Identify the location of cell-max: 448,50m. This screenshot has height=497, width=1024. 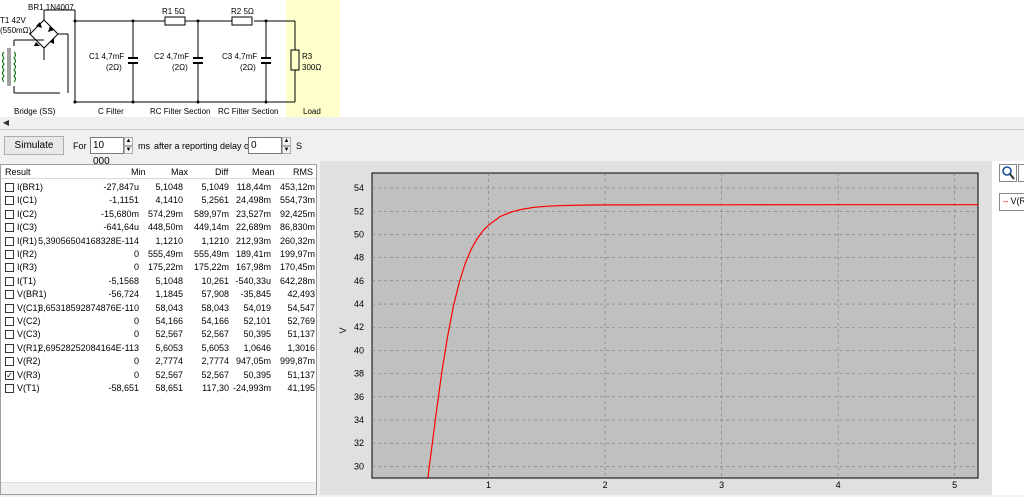
(165, 227).